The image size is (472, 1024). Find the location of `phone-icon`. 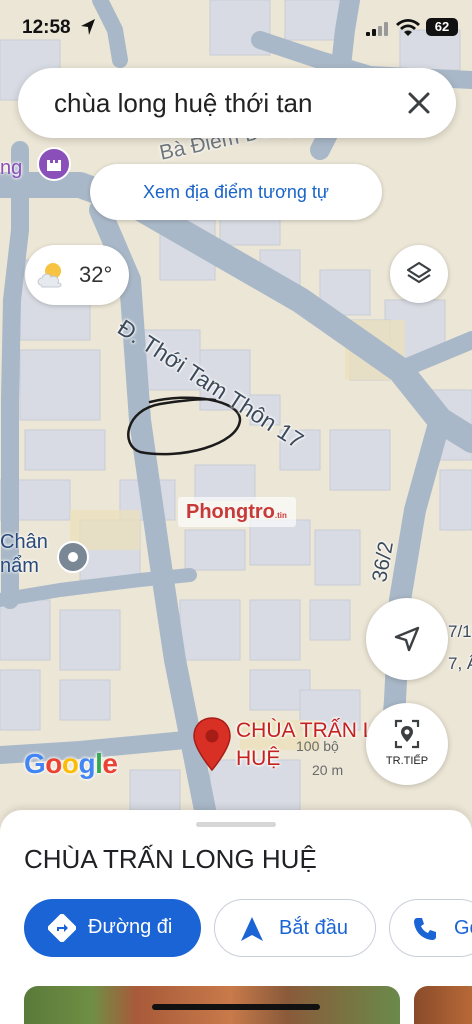

phone-icon is located at coordinates (425, 929).